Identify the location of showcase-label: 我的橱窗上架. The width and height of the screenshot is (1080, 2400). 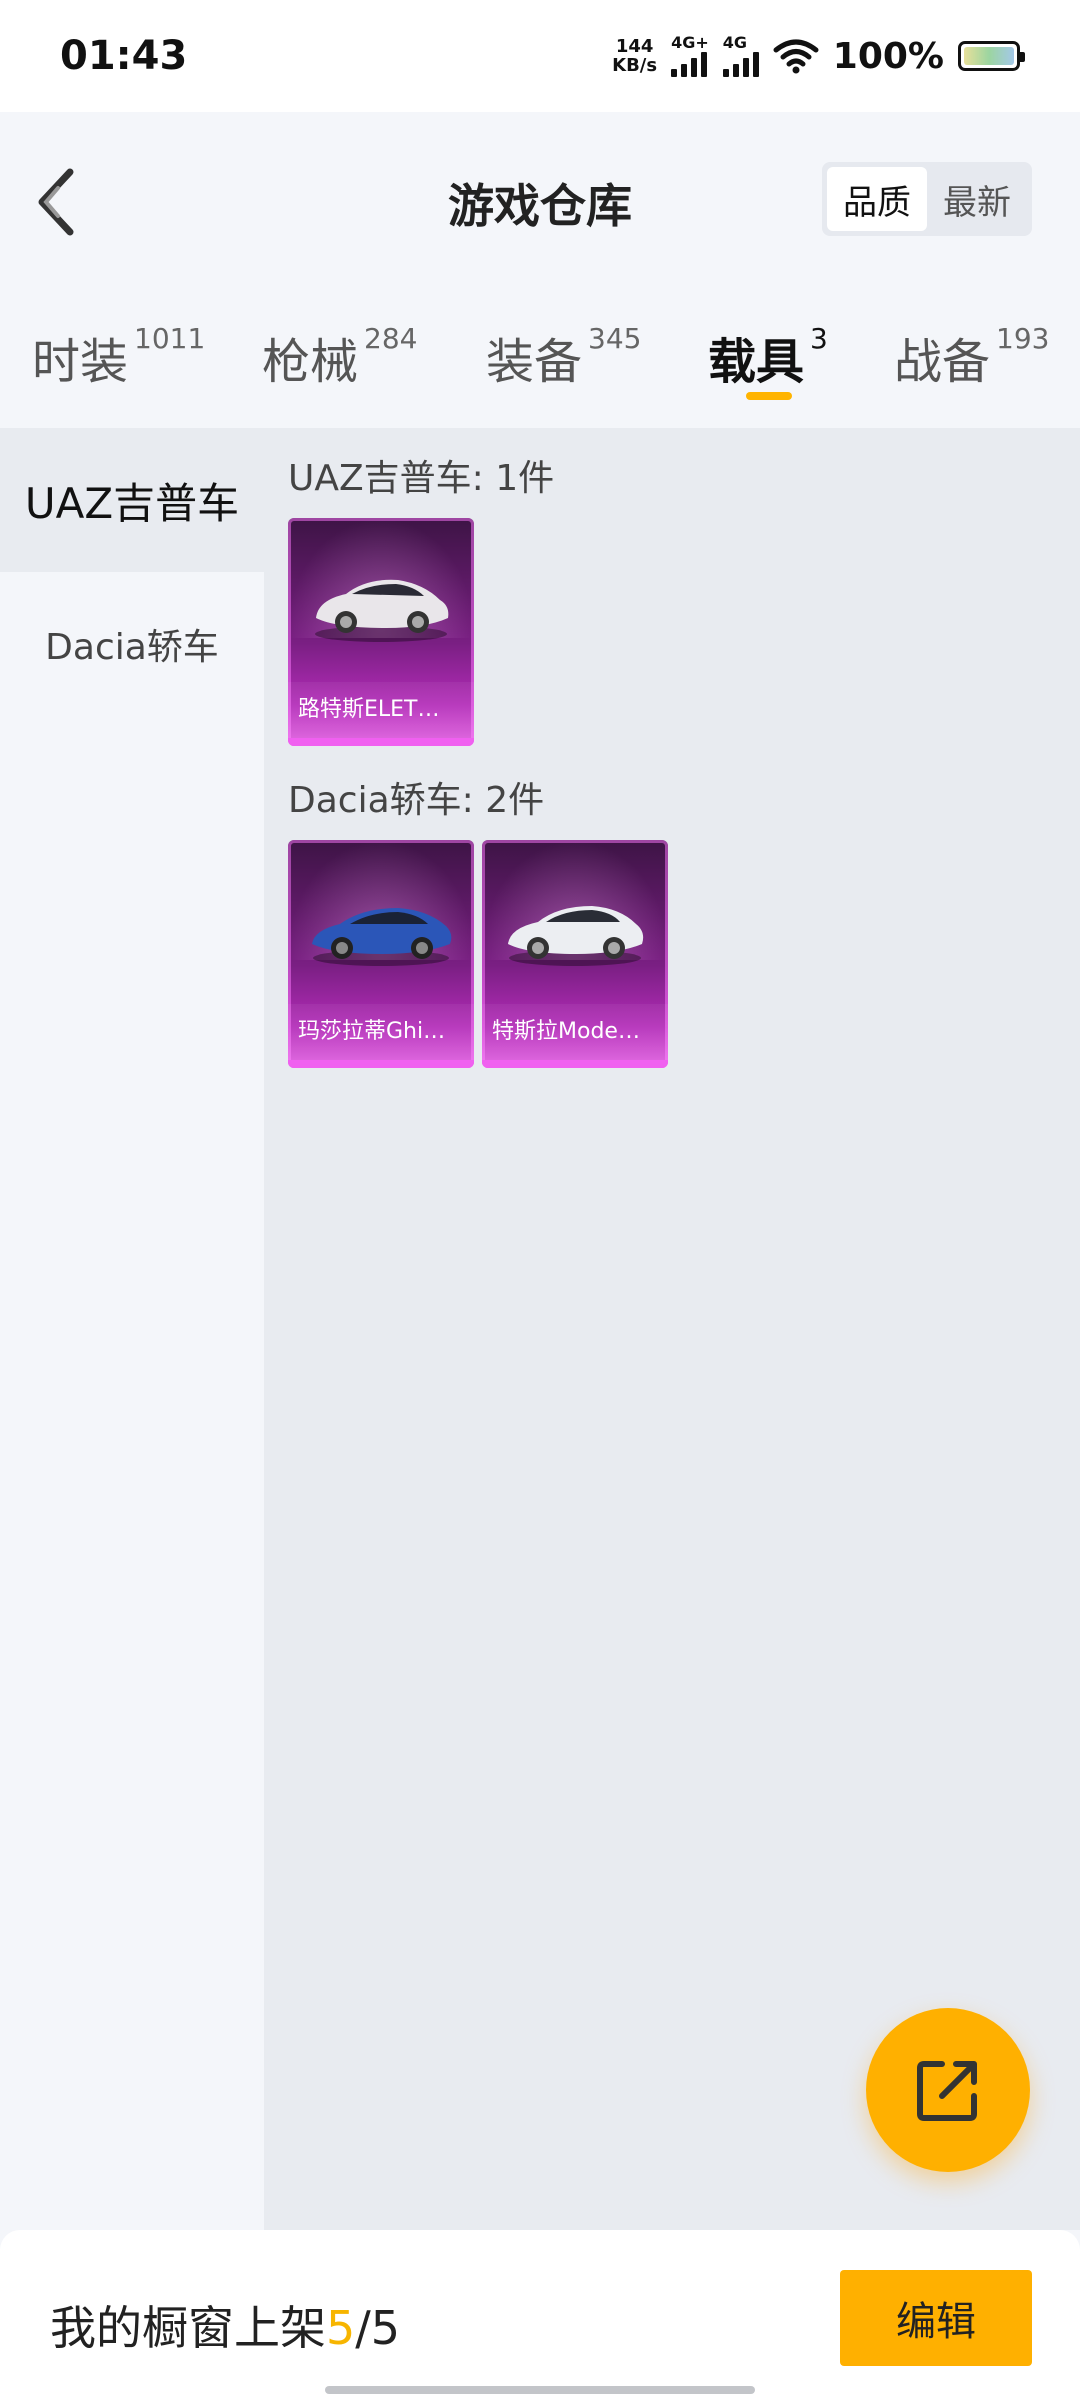
(188, 2328).